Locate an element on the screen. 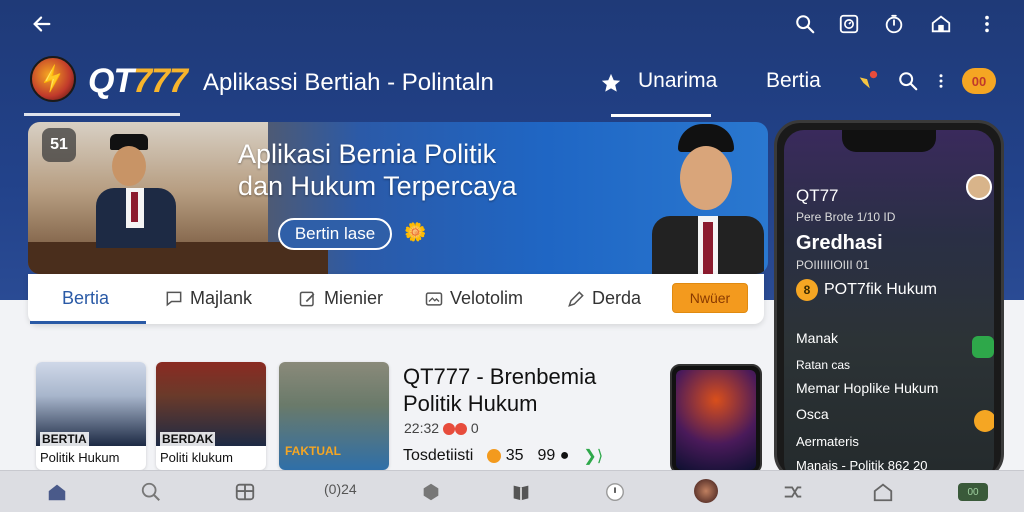 This screenshot has height=512, width=1024. mini-phone-preview is located at coordinates (716, 419).